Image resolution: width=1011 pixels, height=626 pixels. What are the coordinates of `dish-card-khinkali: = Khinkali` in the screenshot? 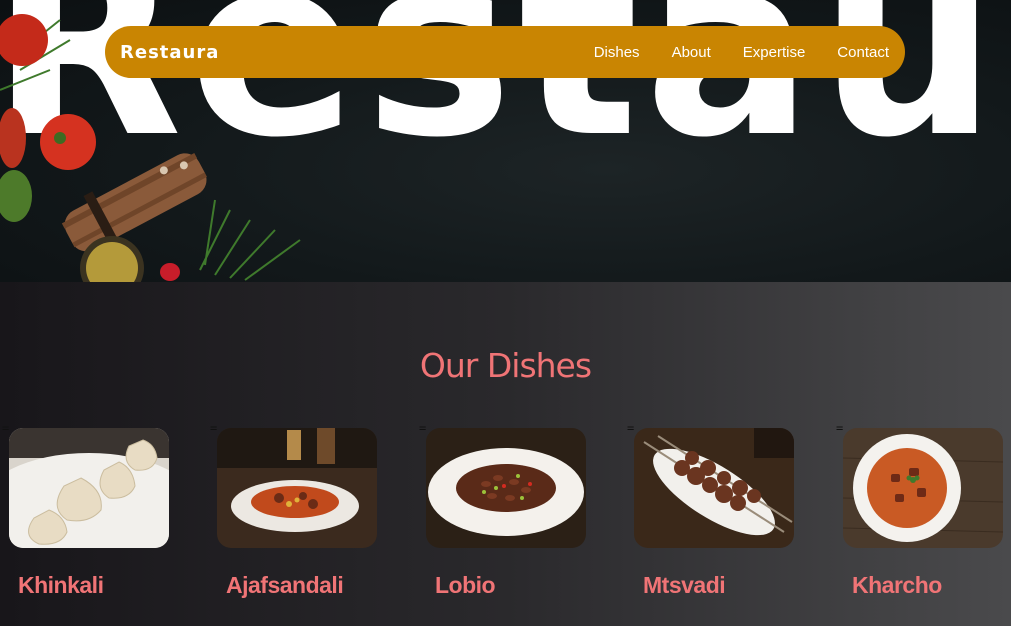 It's located at (86, 510).